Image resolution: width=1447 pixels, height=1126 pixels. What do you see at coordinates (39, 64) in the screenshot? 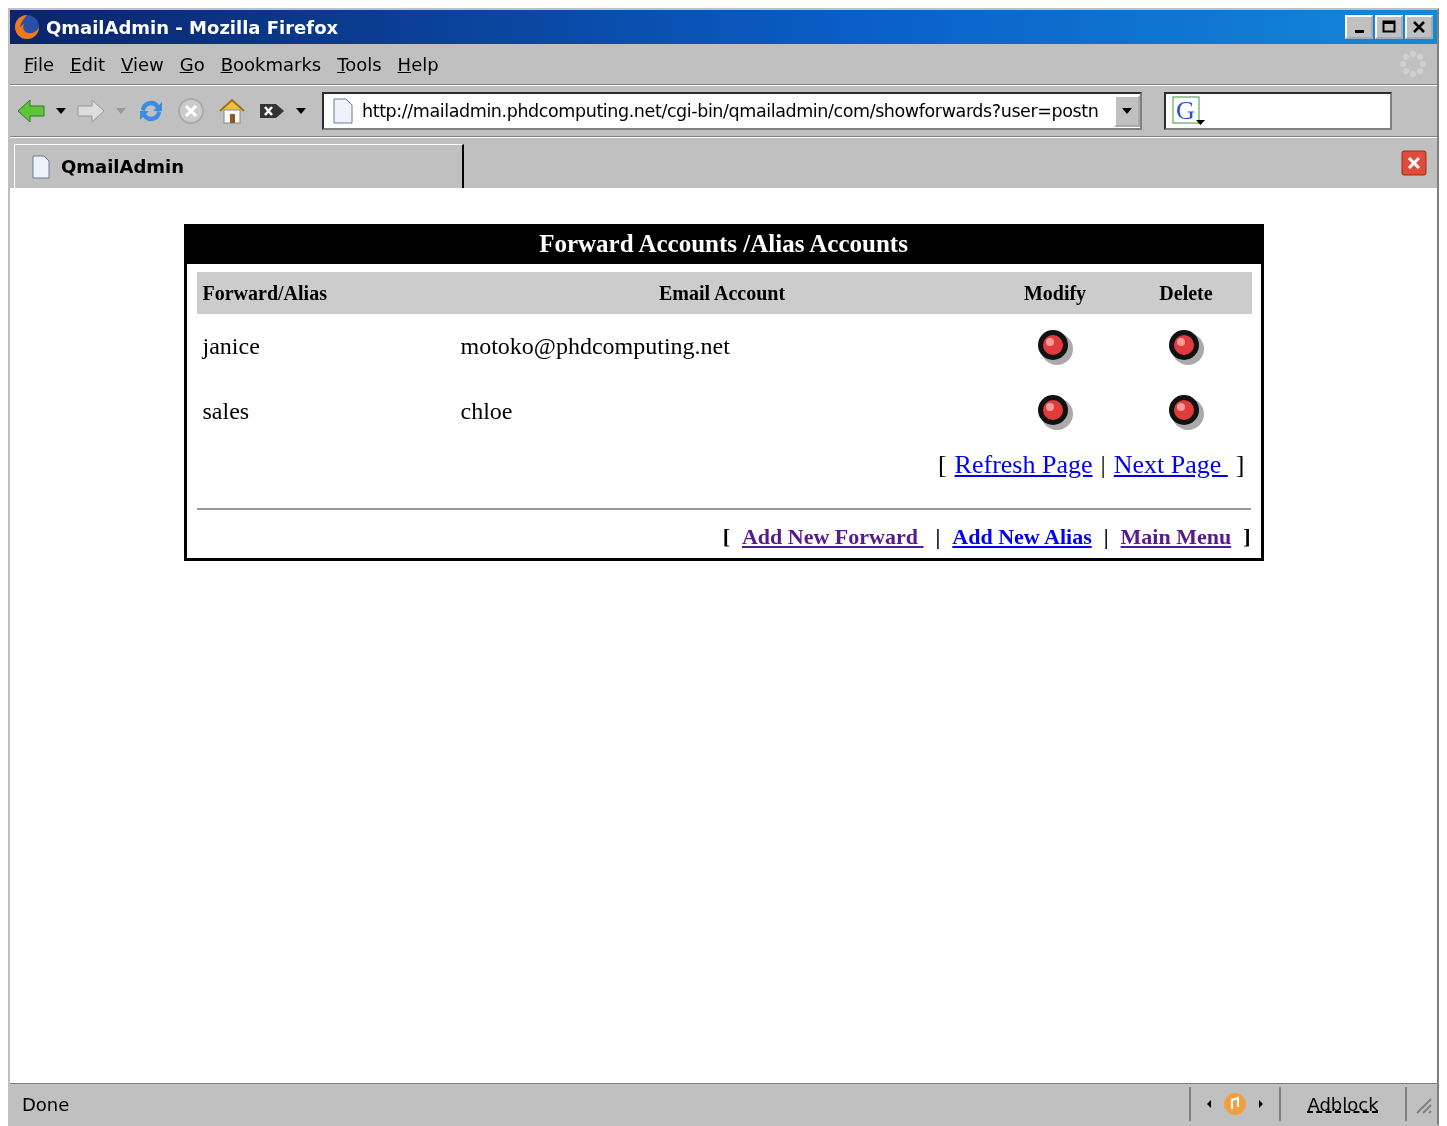
I see `menu-item: File` at bounding box center [39, 64].